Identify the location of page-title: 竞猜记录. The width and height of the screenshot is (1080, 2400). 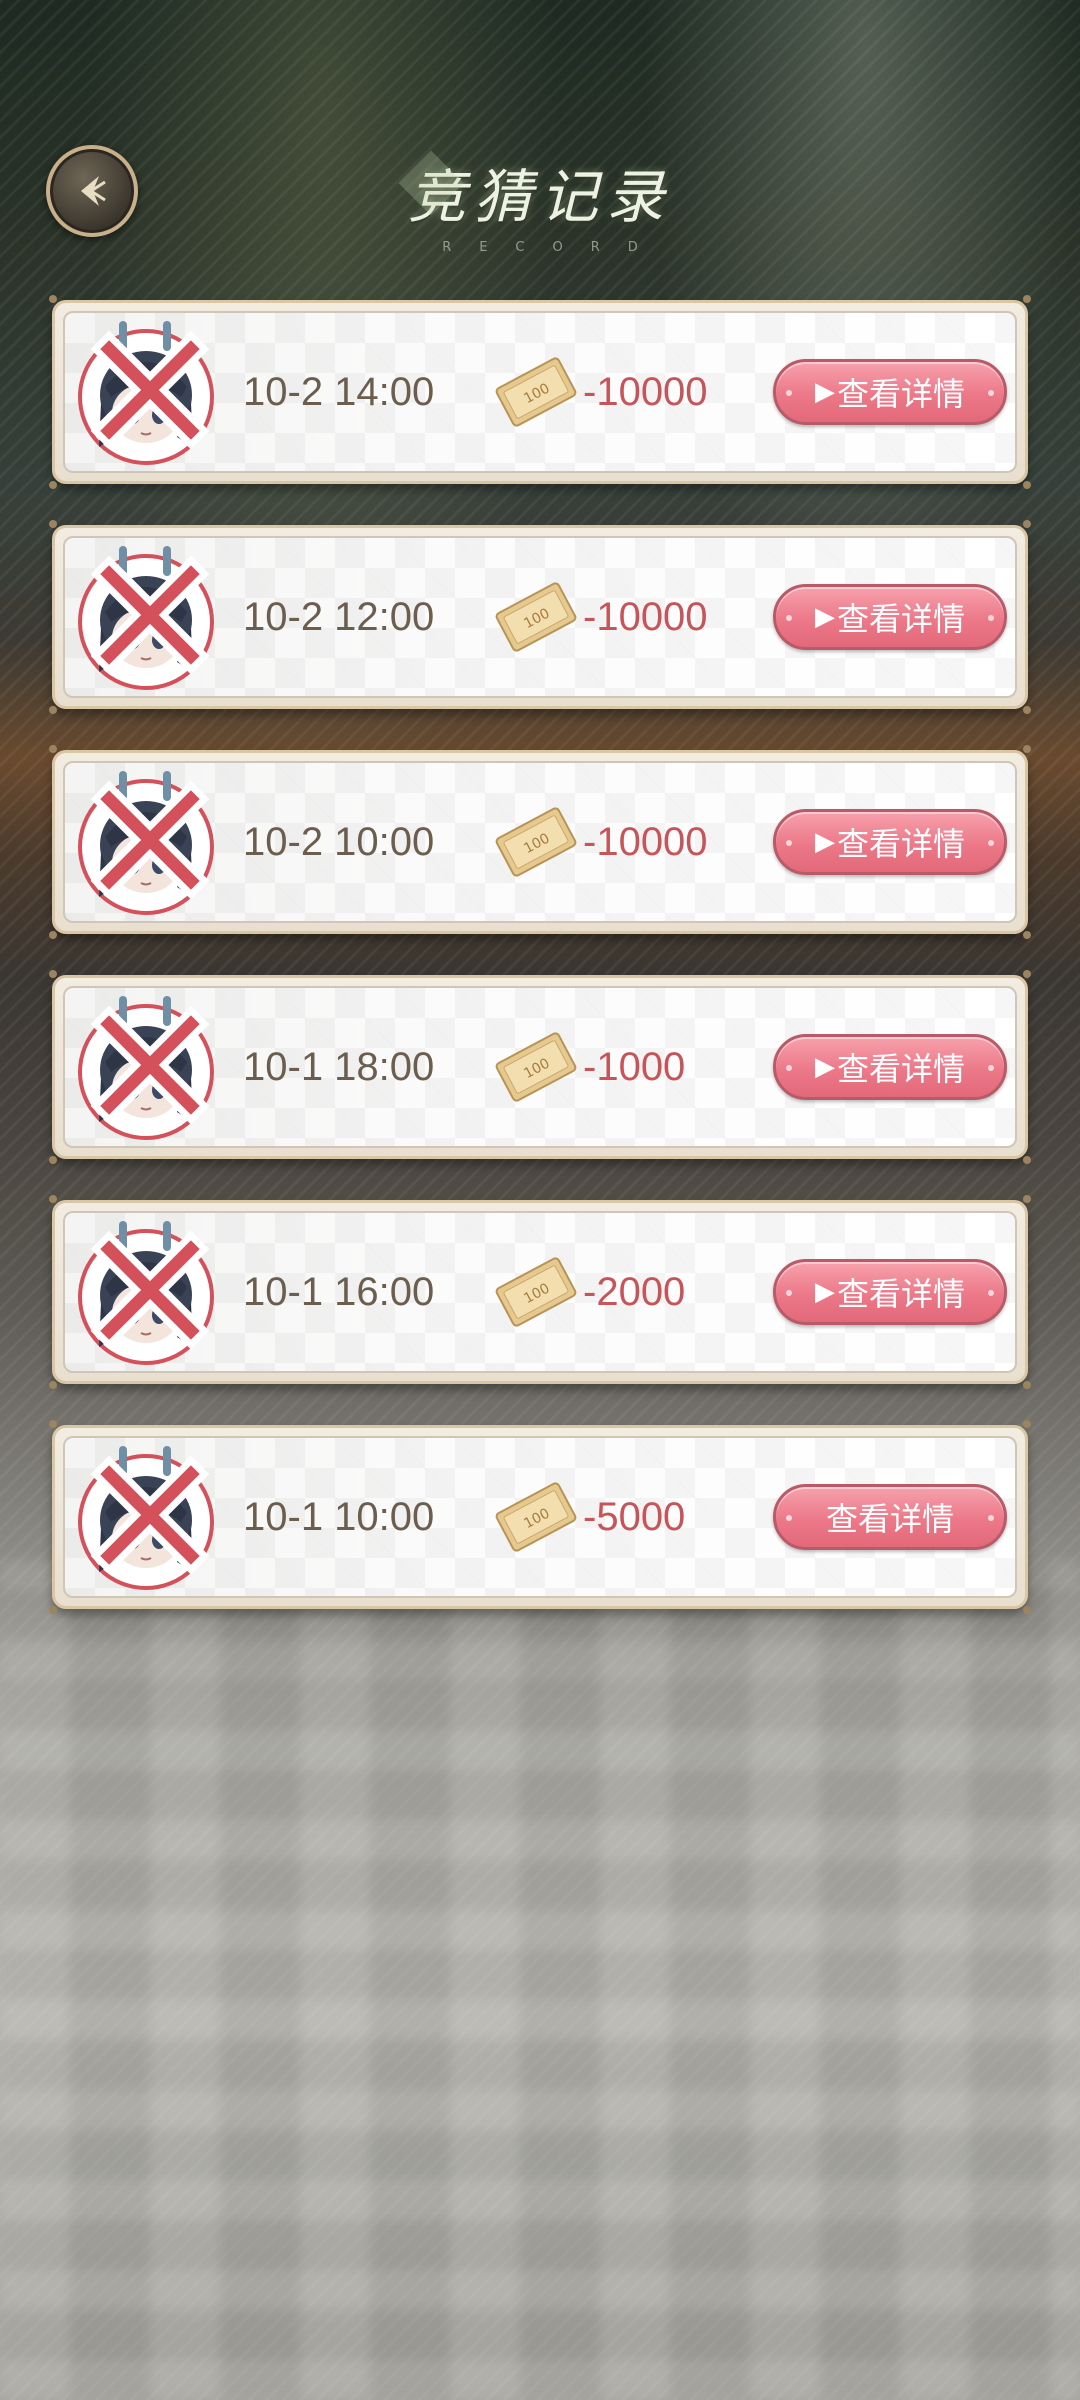
(539, 197).